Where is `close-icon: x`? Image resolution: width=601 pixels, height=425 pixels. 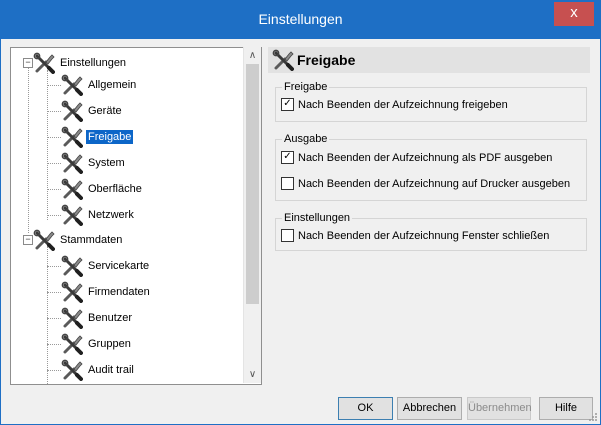 close-icon: x is located at coordinates (574, 12).